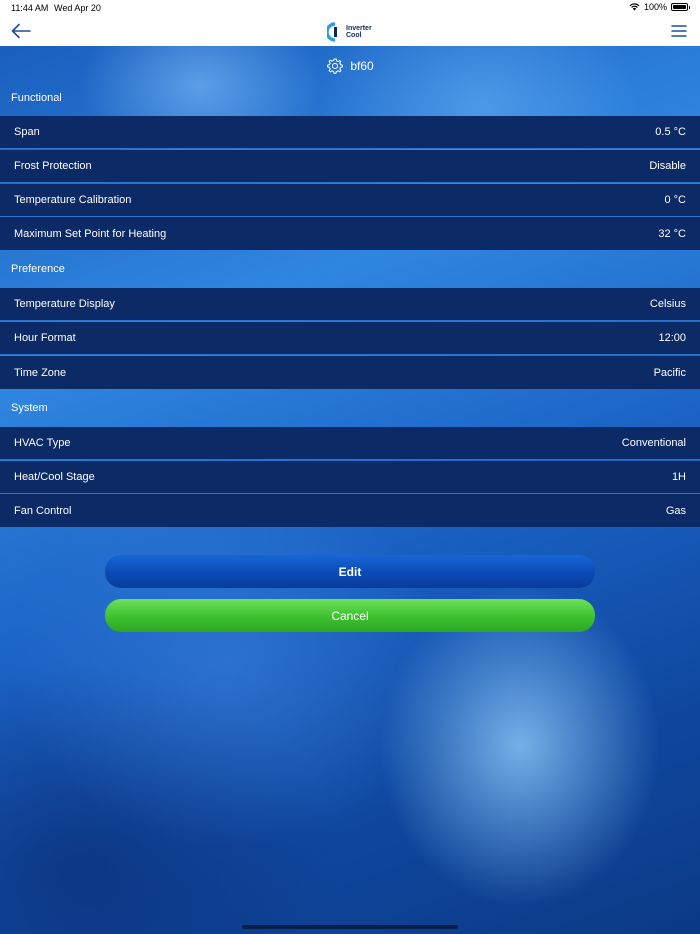 This screenshot has height=934, width=700. What do you see at coordinates (350, 132) in the screenshot?
I see `setting-row-span: Span 0.5 °C` at bounding box center [350, 132].